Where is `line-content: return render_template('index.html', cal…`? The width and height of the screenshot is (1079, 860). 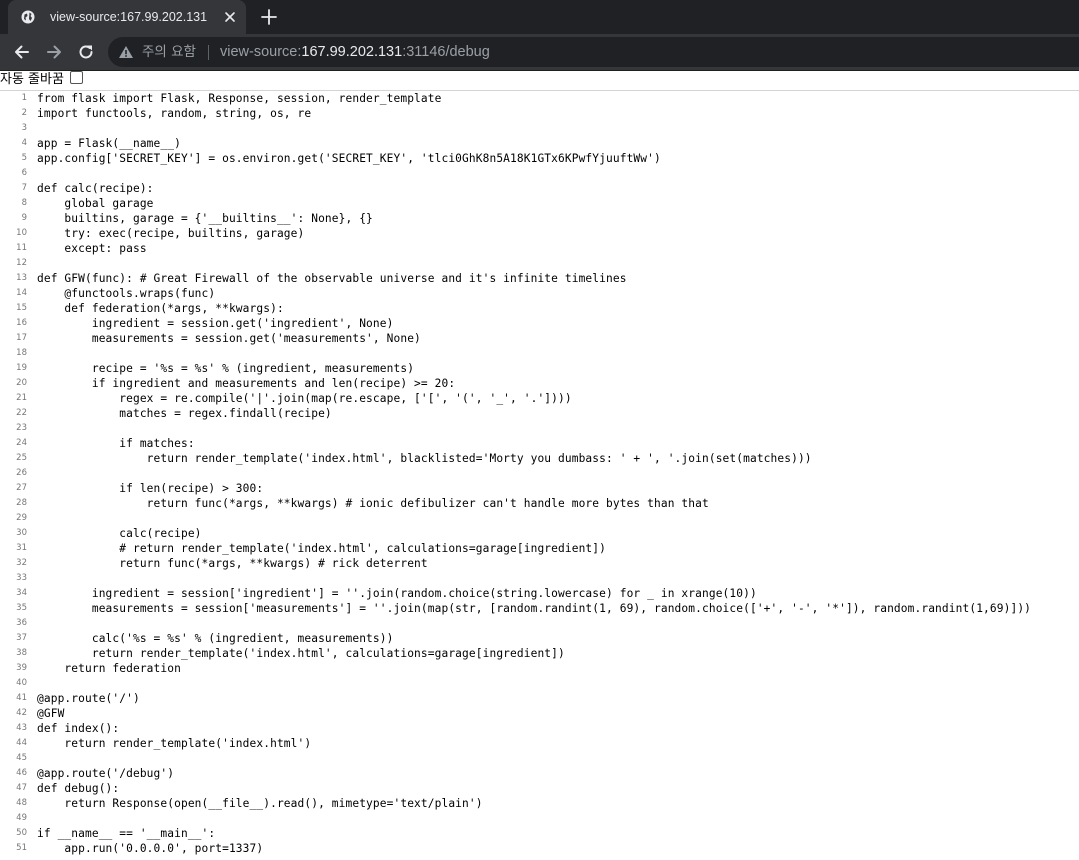
line-content: return render_template('index.html', cal… is located at coordinates (301, 653).